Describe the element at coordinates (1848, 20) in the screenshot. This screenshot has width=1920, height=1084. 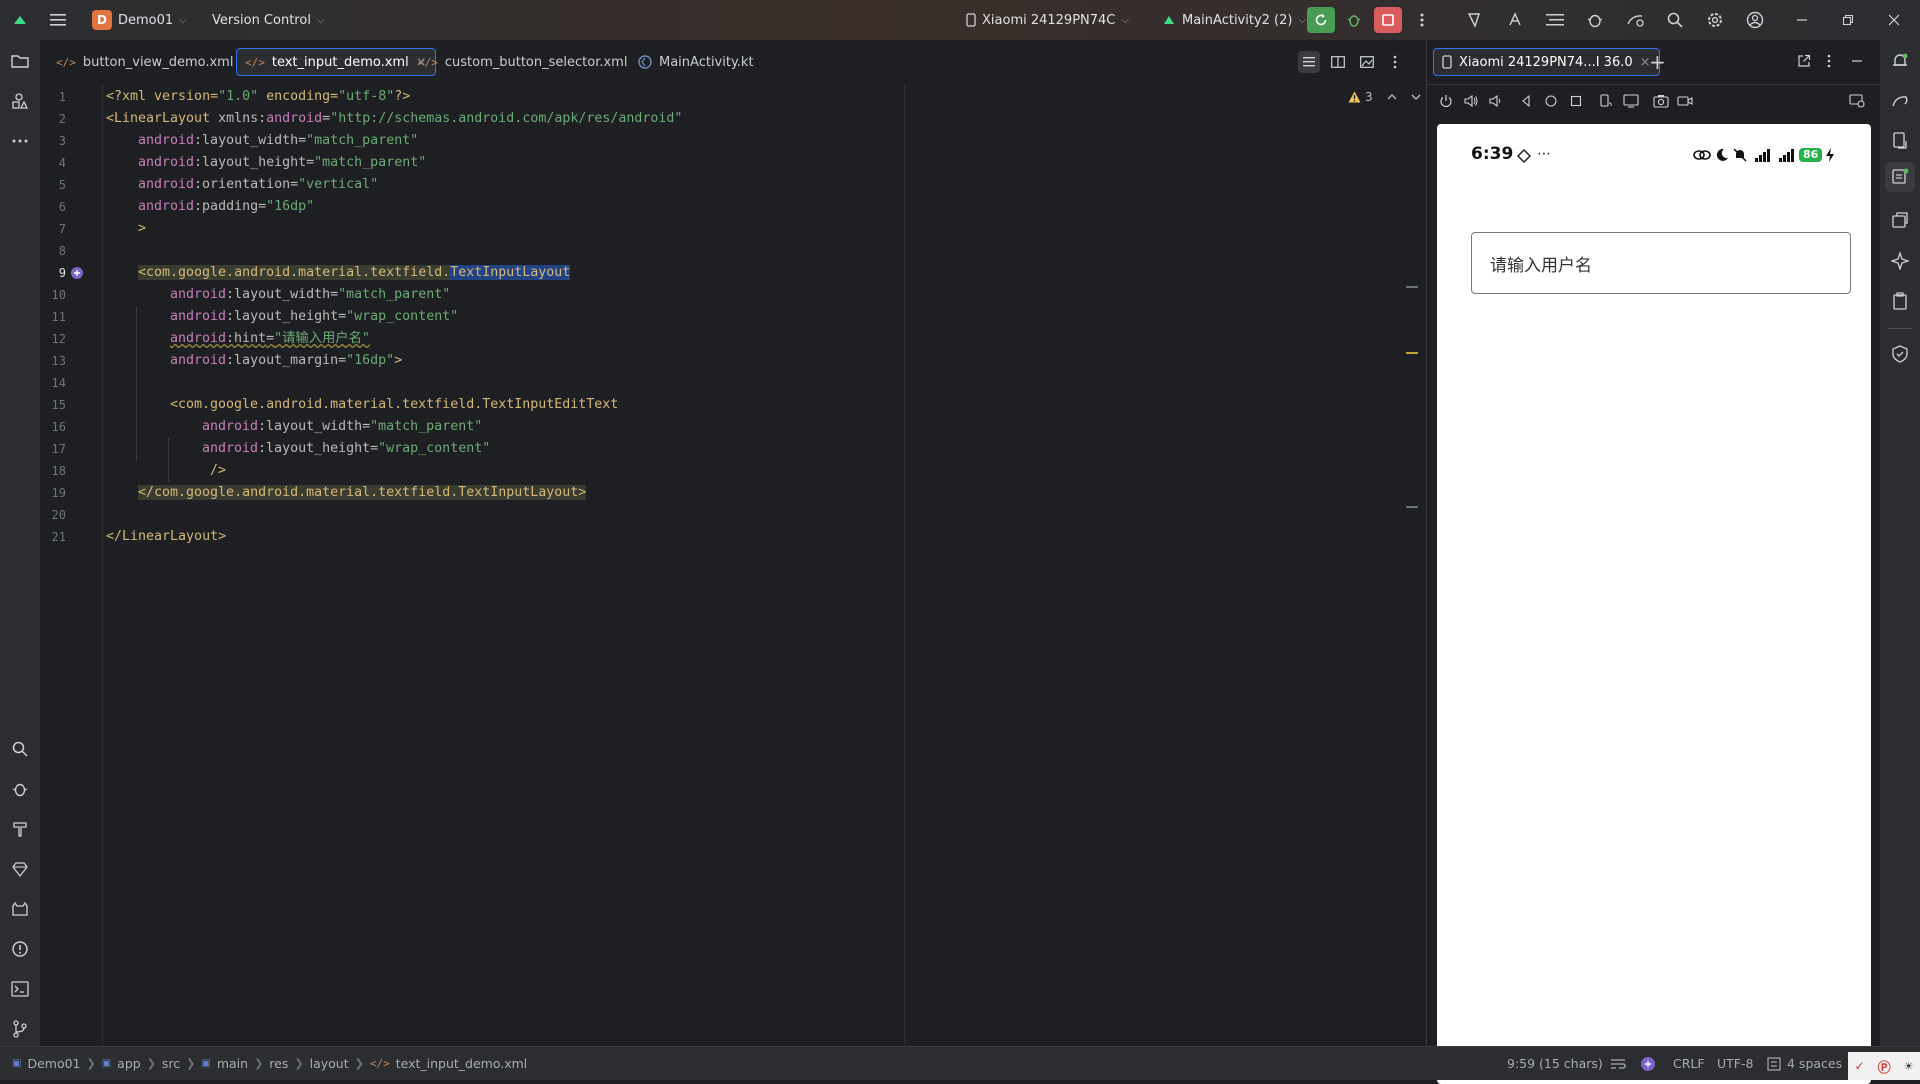
I see `restore-window-icon` at that location.